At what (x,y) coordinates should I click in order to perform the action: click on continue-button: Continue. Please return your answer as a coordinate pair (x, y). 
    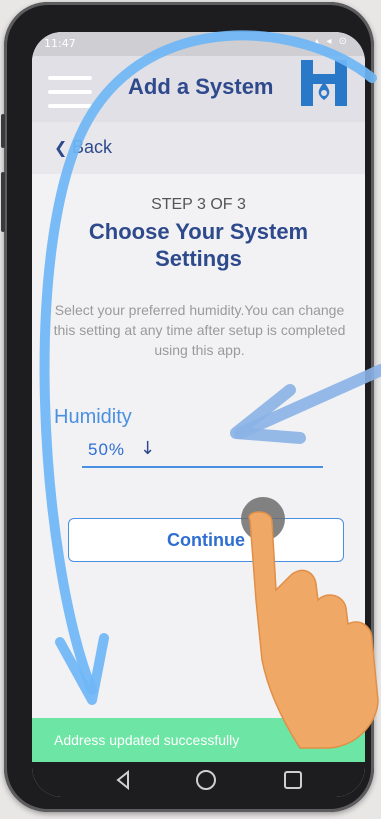
    Looking at the image, I should click on (206, 540).